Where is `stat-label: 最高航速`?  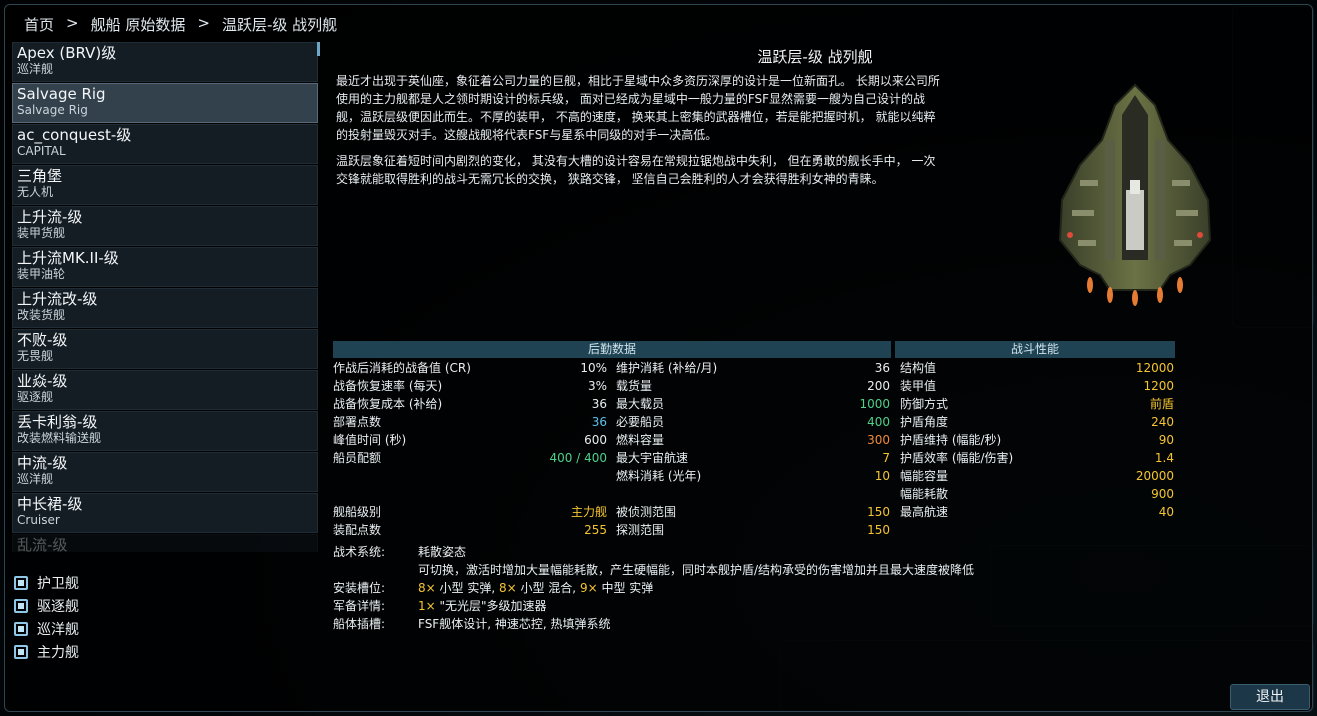
stat-label: 最高航速 is located at coordinates (924, 512).